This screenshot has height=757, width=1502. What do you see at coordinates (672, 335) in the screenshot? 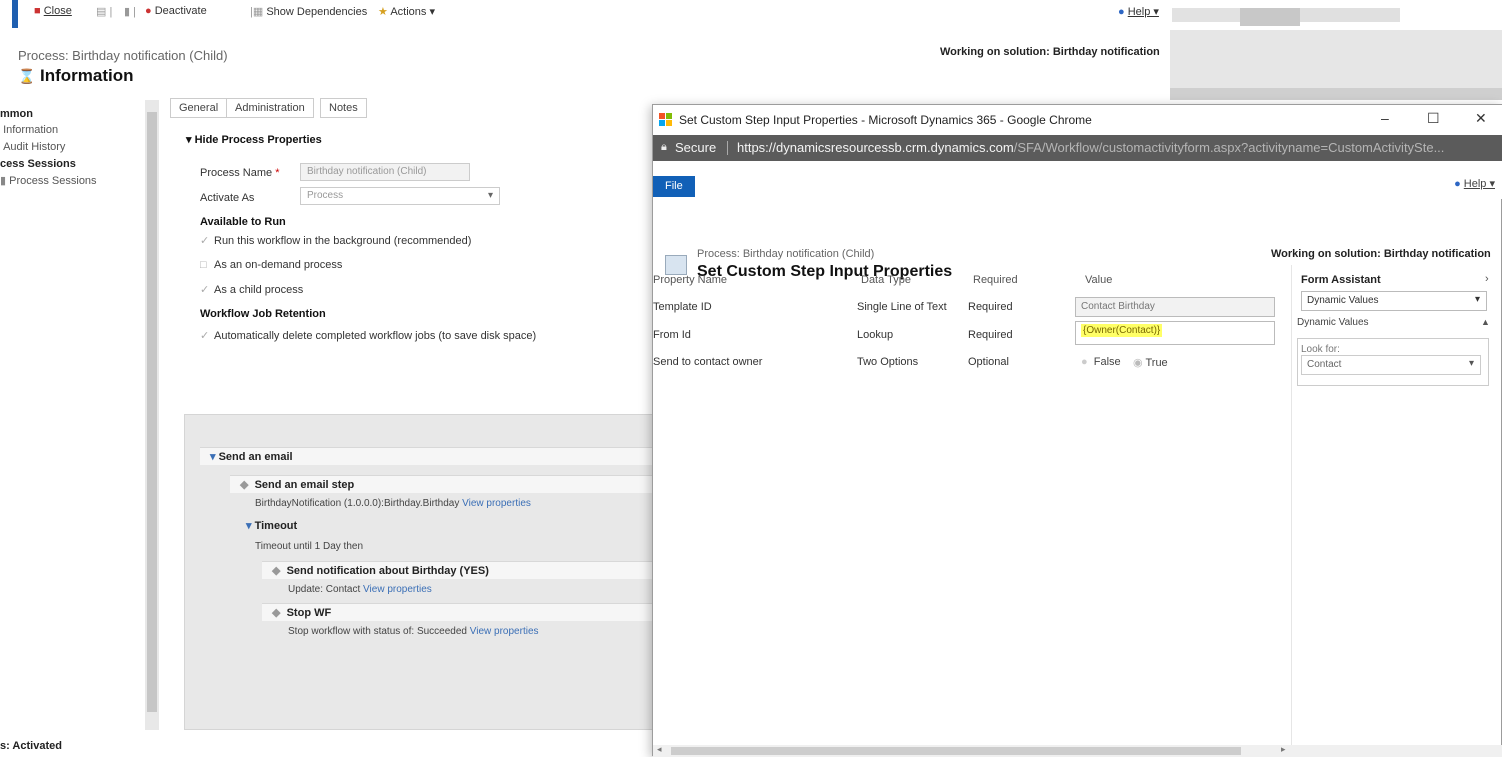
I see `row-from-id-name: From Id` at bounding box center [672, 335].